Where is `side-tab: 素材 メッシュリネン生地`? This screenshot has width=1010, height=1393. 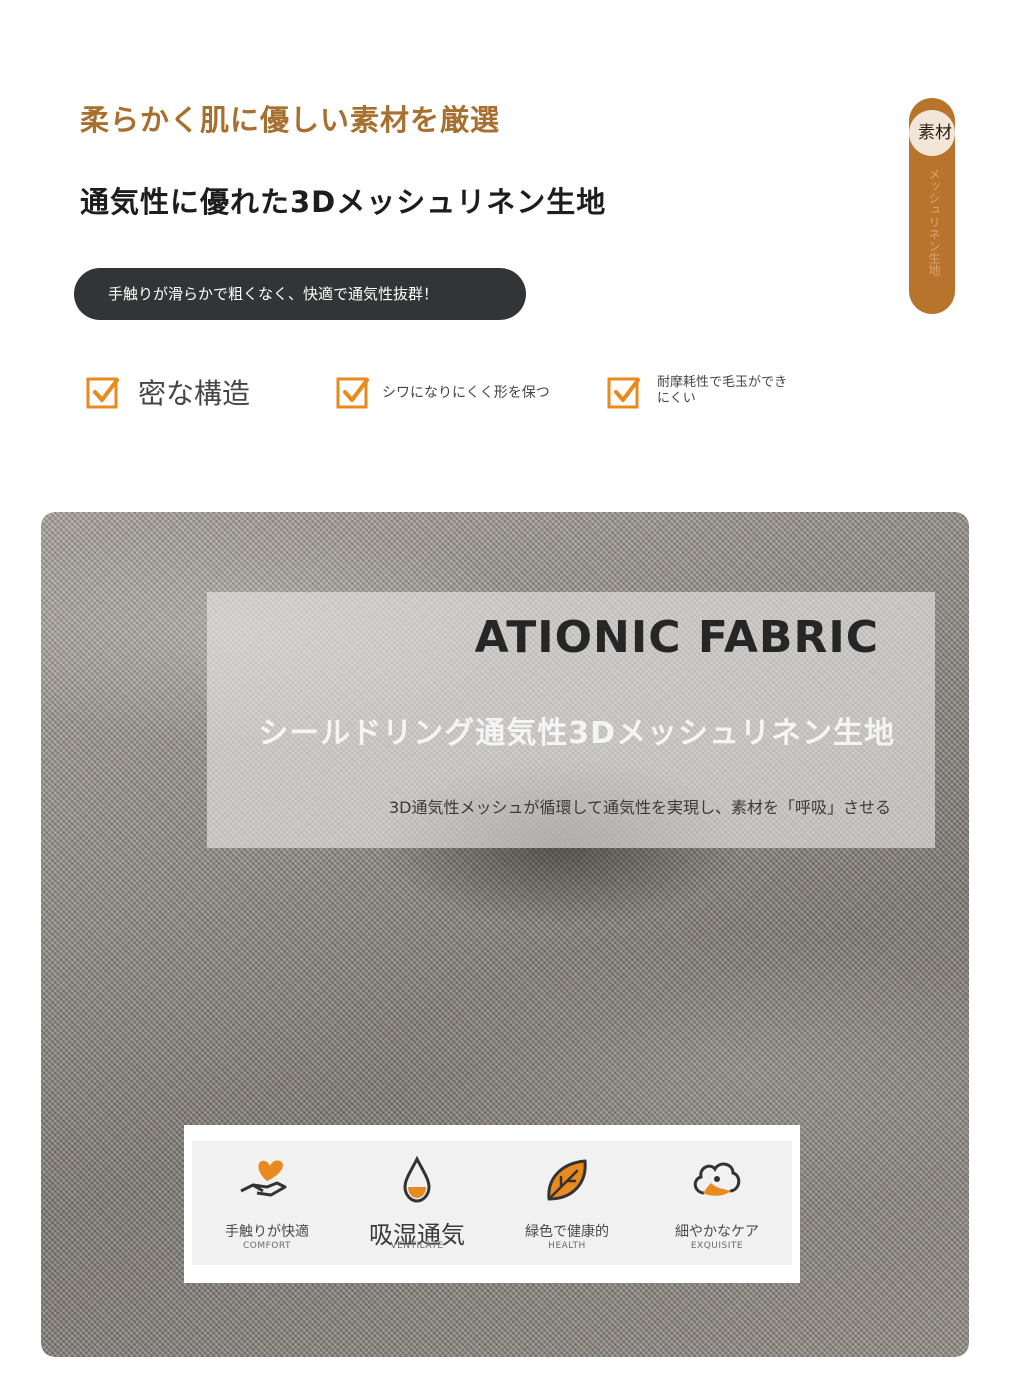
side-tab: 素材 メッシュリネン生地 is located at coordinates (932, 206).